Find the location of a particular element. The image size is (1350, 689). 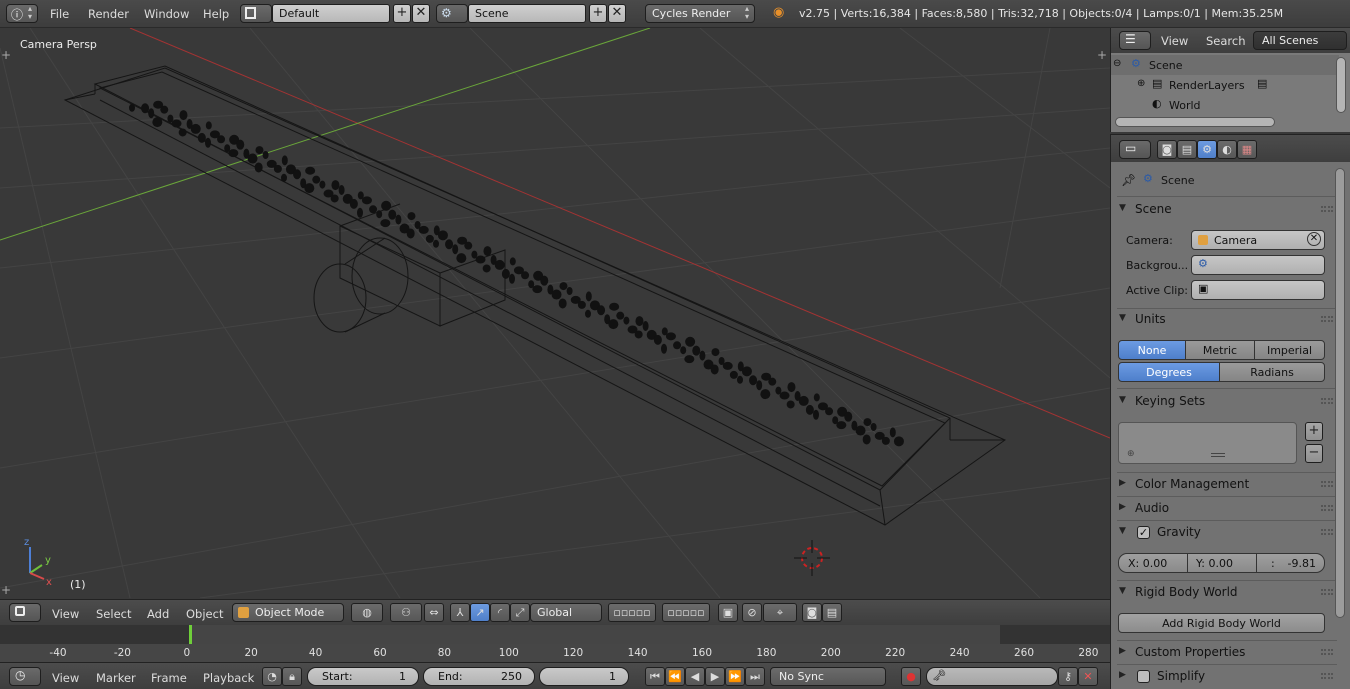

outliner-vertical-scrollbar is located at coordinates (1341, 85).